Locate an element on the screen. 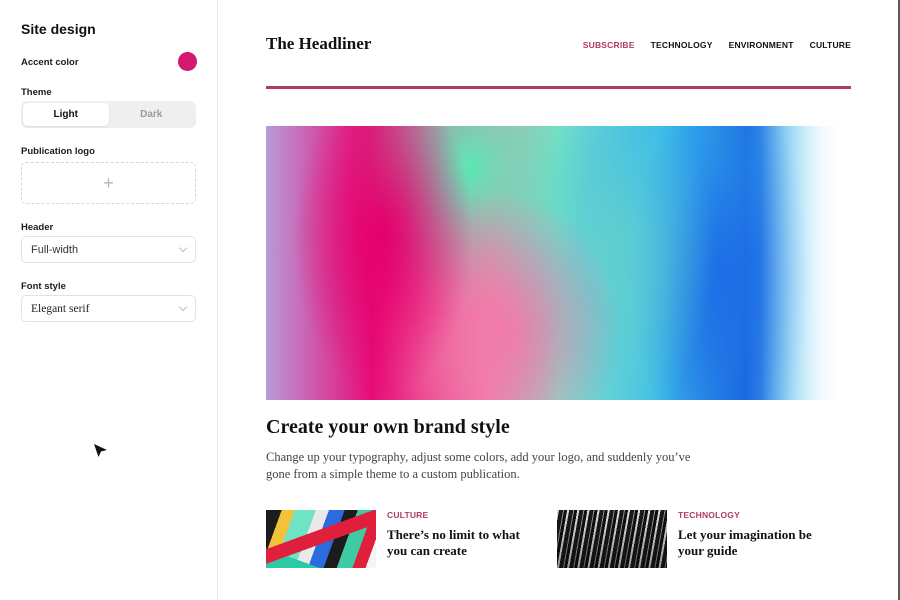 This screenshot has width=900, height=600. sidebar-title: Site design is located at coordinates (58, 29).